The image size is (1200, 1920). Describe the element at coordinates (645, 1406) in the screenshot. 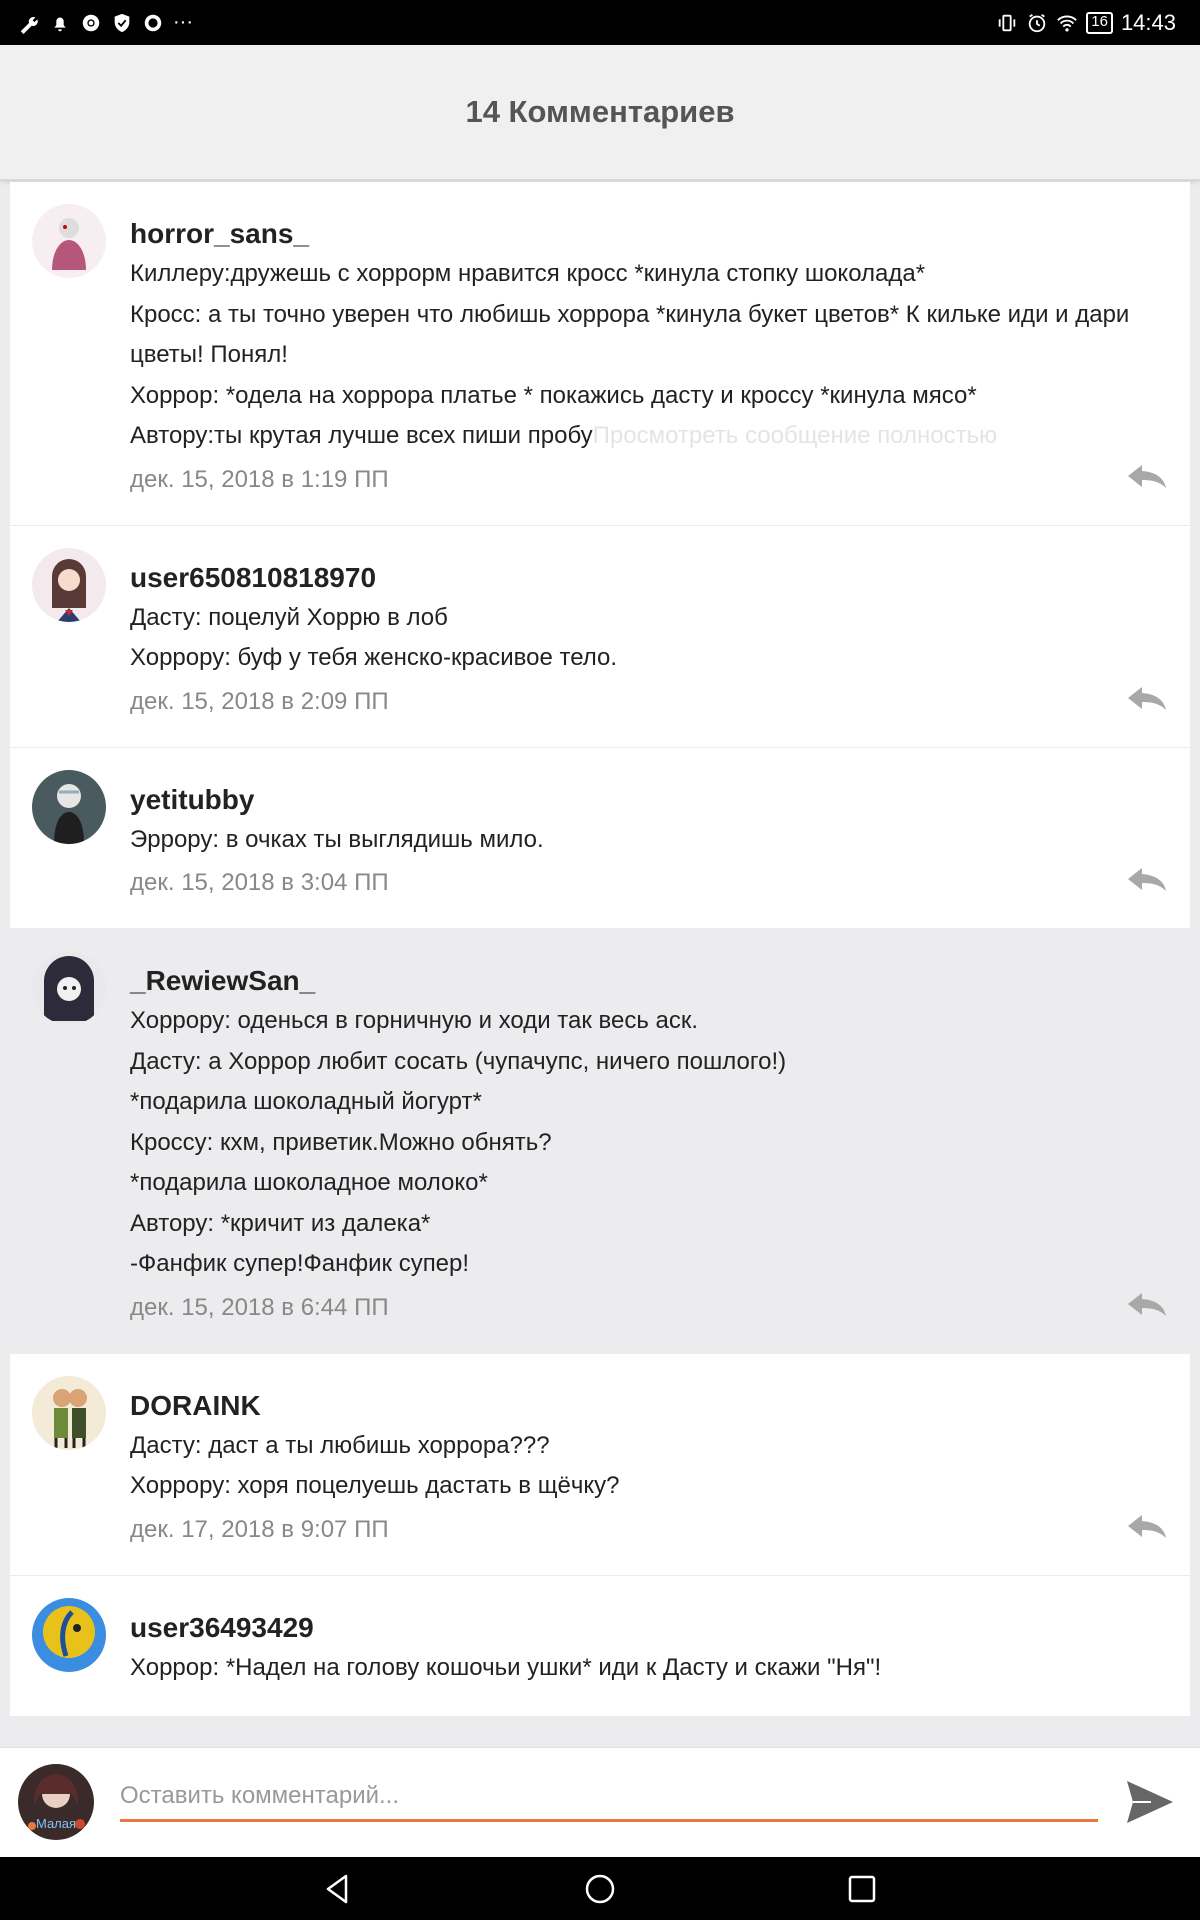

I see `comment-author: DORAINK` at that location.